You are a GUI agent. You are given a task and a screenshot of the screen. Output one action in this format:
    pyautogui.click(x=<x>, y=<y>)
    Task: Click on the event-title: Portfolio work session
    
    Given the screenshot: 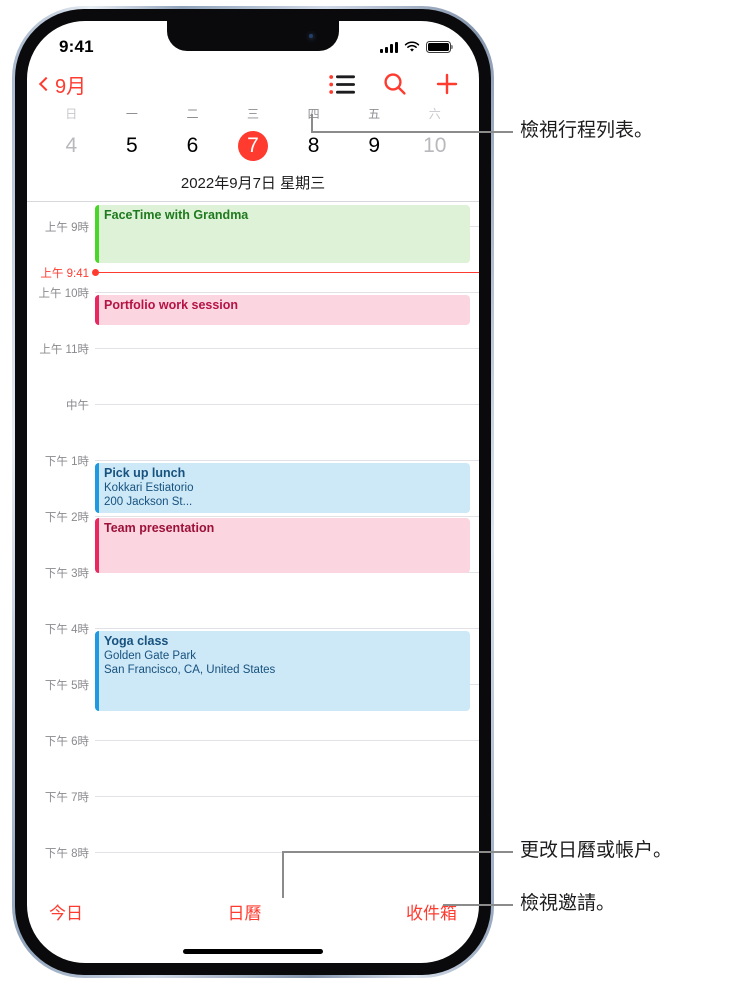 What is the action you would take?
    pyautogui.click(x=171, y=305)
    